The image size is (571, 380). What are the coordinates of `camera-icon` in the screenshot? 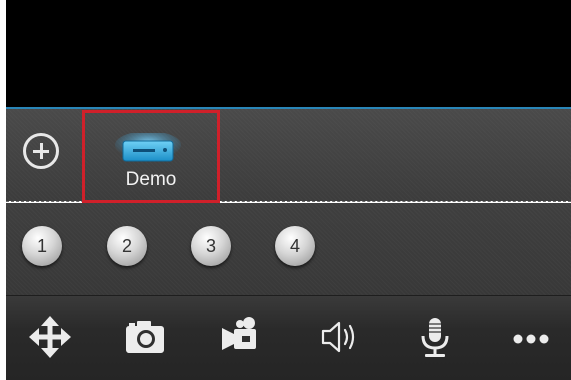 It's located at (145, 337).